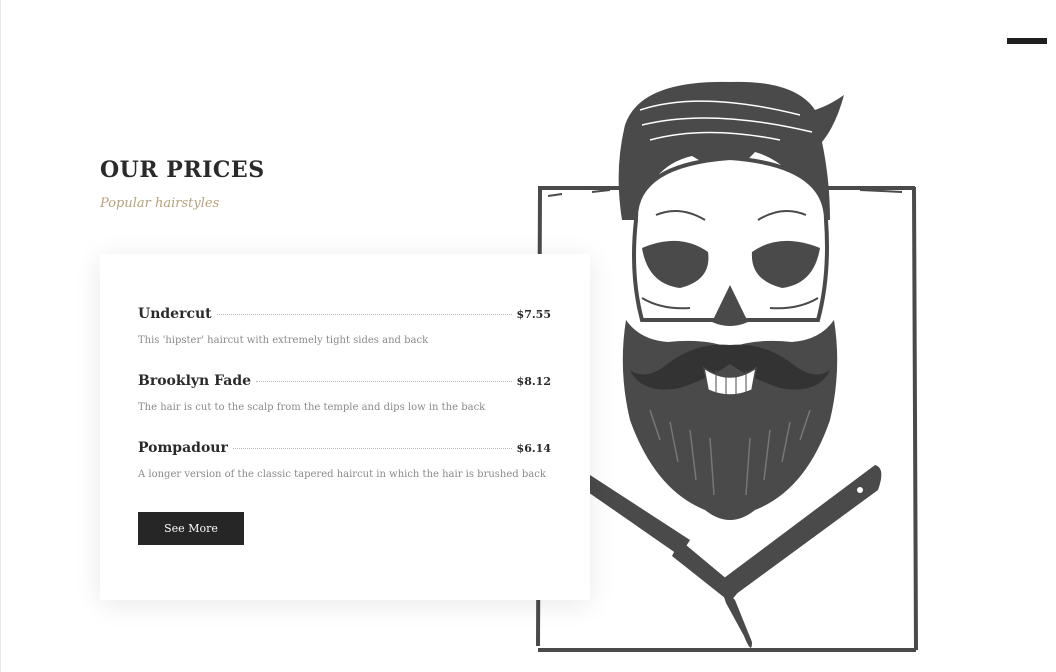  Describe the element at coordinates (175, 314) in the screenshot. I see `price-item-name: Undercut` at that location.